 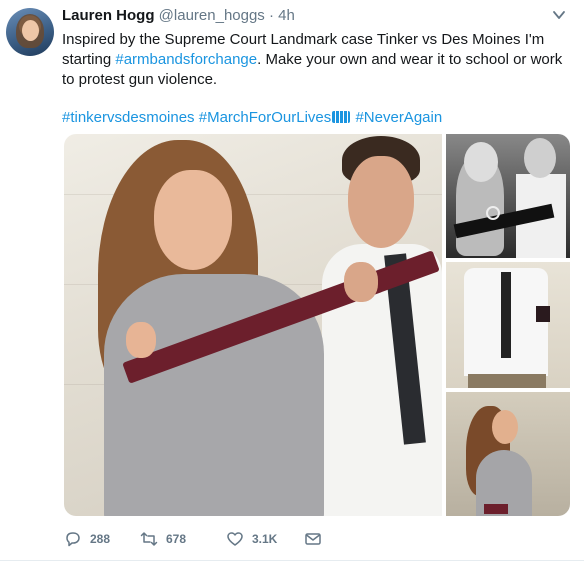 I want to click on girl-face, so click(x=193, y=220).